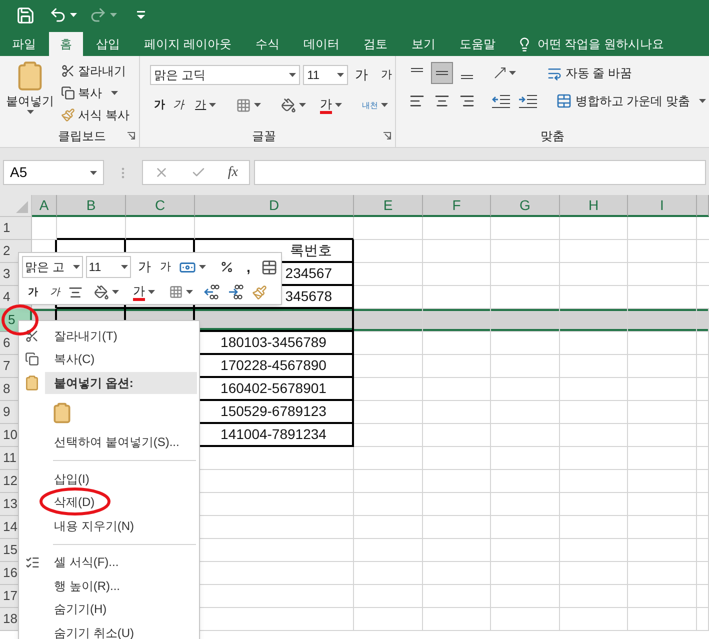 Image resolution: width=709 pixels, height=639 pixels. I want to click on column-header: I, so click(662, 206).